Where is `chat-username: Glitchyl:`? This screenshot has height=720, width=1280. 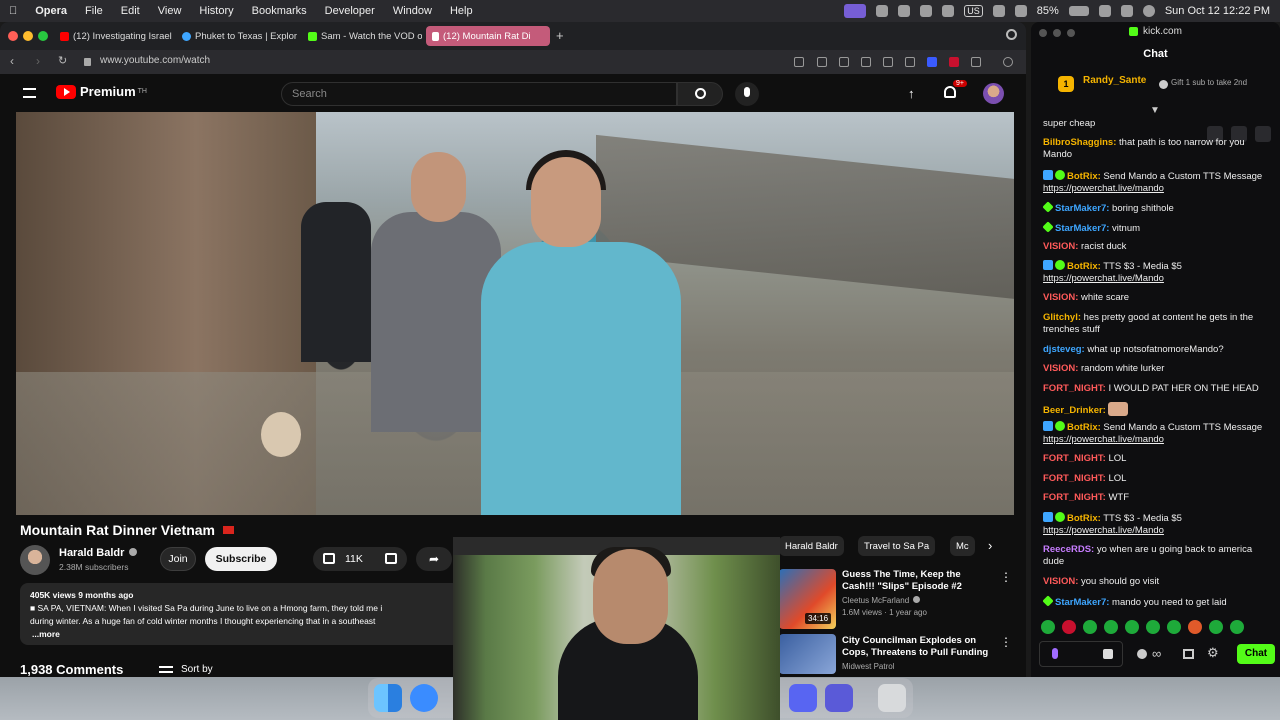 chat-username: Glitchyl: is located at coordinates (1062, 317).